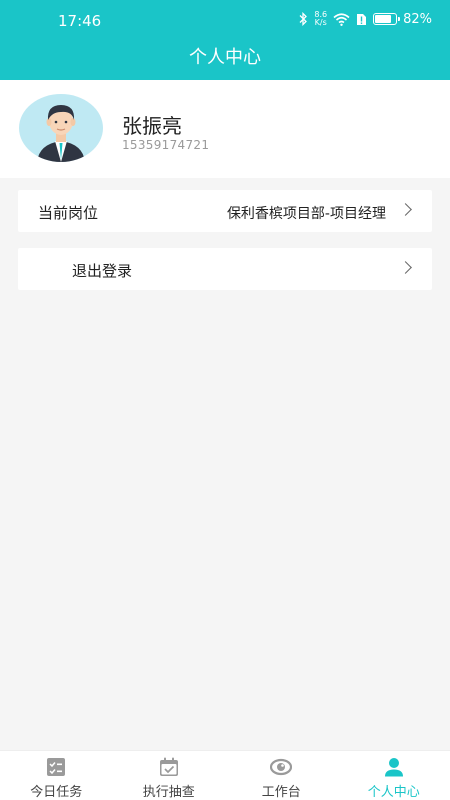 Image resolution: width=450 pixels, height=800 pixels. What do you see at coordinates (306, 214) in the screenshot?
I see `current-position-value: 保利香槟项目部-项目经理` at bounding box center [306, 214].